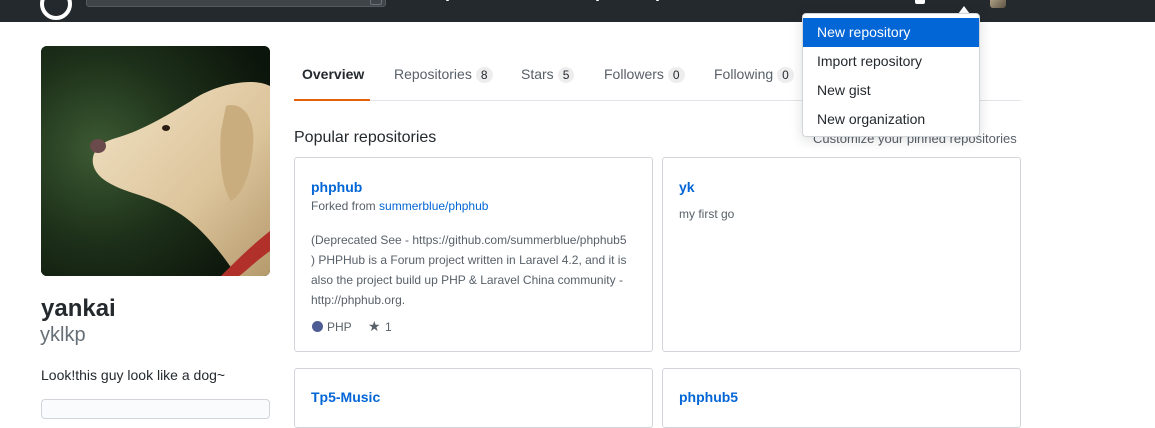  I want to click on dropdown-item-new-organization: New organization, so click(891, 119).